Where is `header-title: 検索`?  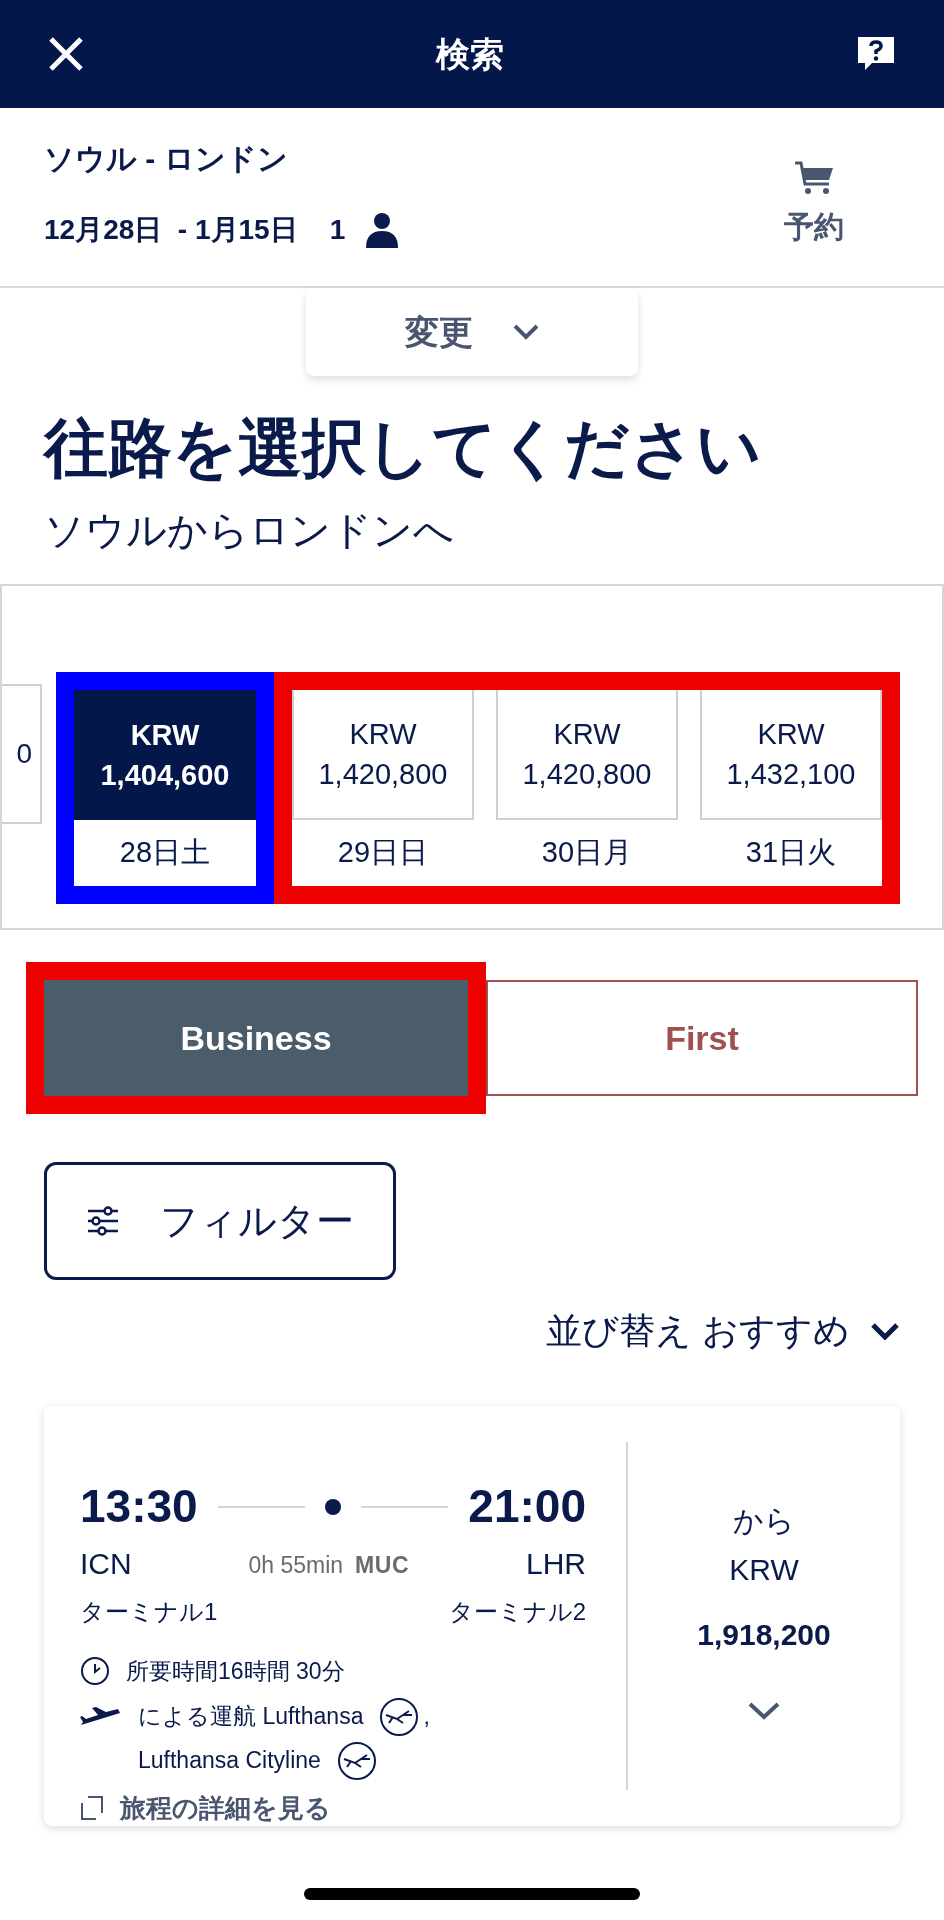 header-title: 検索 is located at coordinates (470, 54).